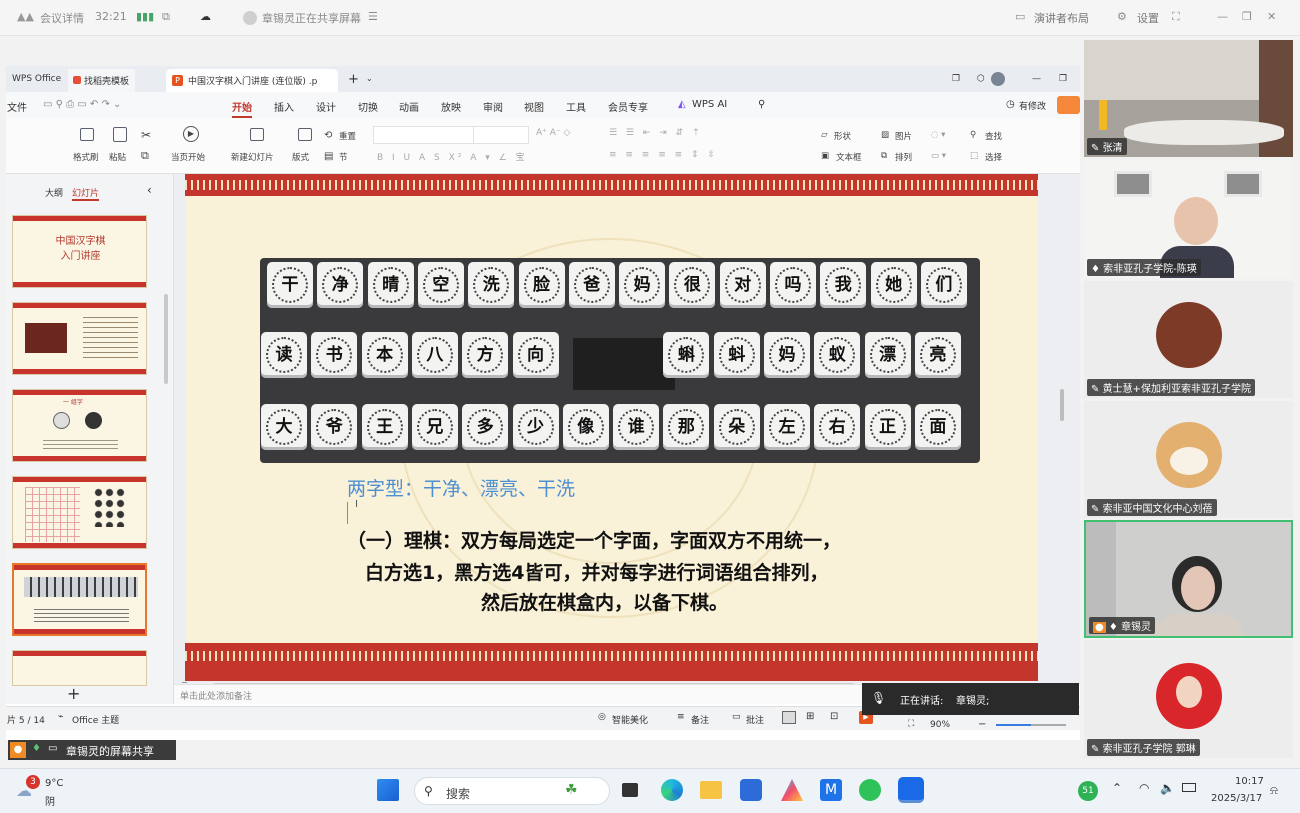  I want to click on h-scroll-left-icon, so click(184, 682).